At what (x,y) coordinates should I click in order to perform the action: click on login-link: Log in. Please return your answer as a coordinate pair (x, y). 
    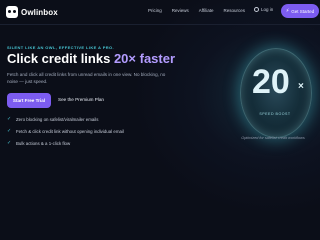
    Looking at the image, I should click on (263, 9).